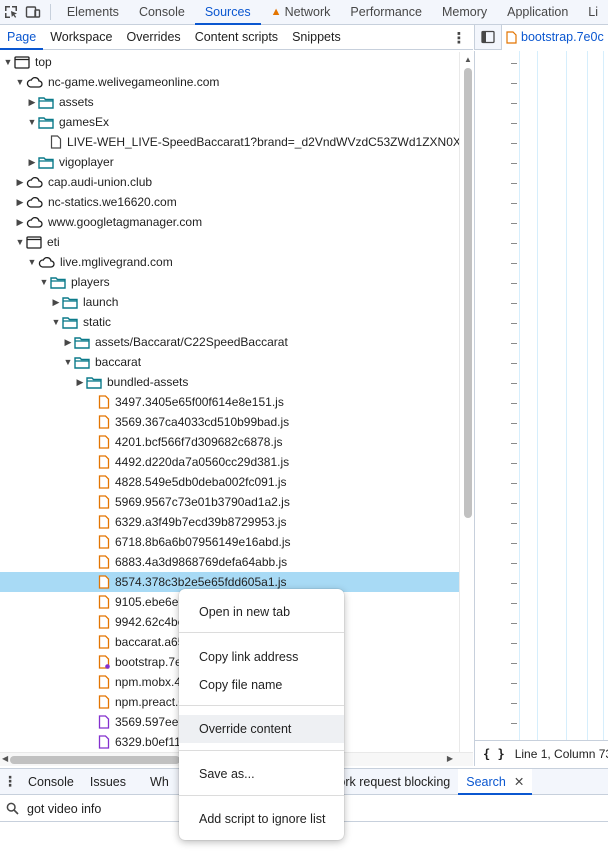  Describe the element at coordinates (43, 62) in the screenshot. I see `tree-item-label: top` at that location.